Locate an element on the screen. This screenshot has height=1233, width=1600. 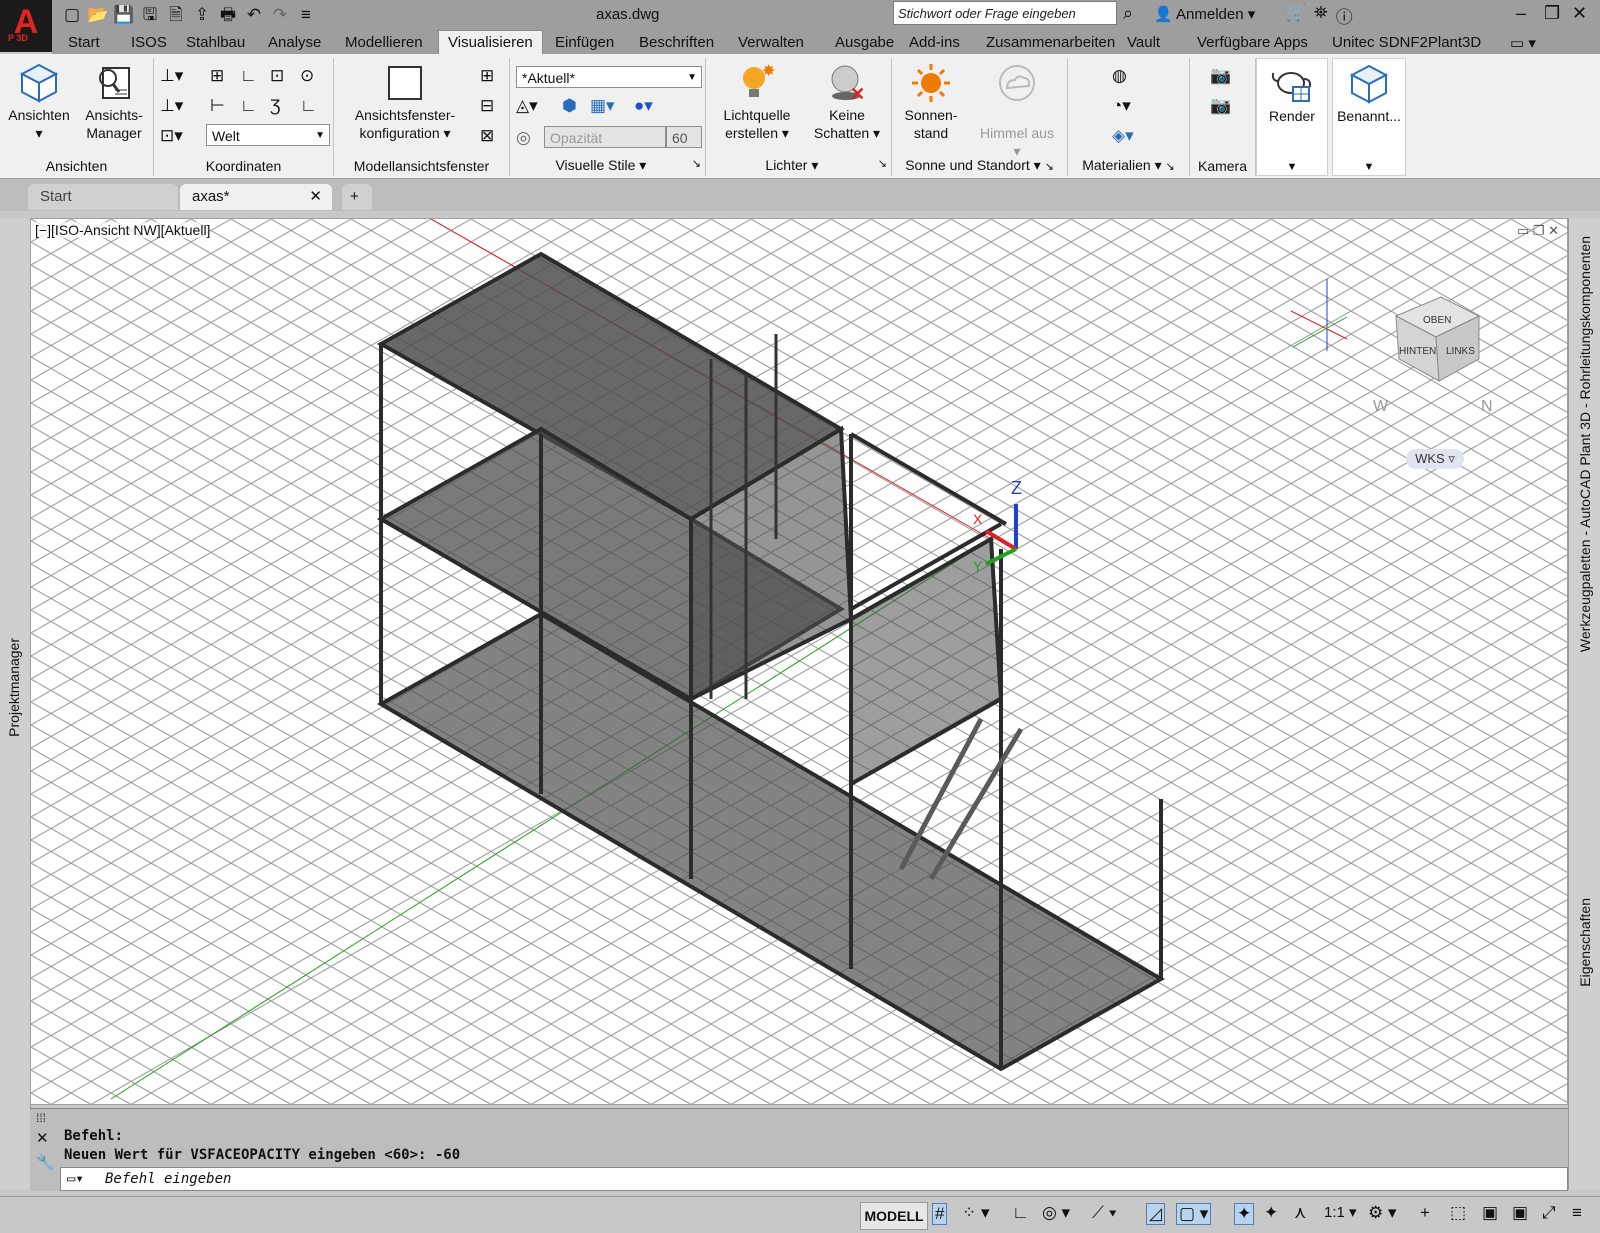
scale-selector: 1:1 ▾ is located at coordinates (1340, 1212).